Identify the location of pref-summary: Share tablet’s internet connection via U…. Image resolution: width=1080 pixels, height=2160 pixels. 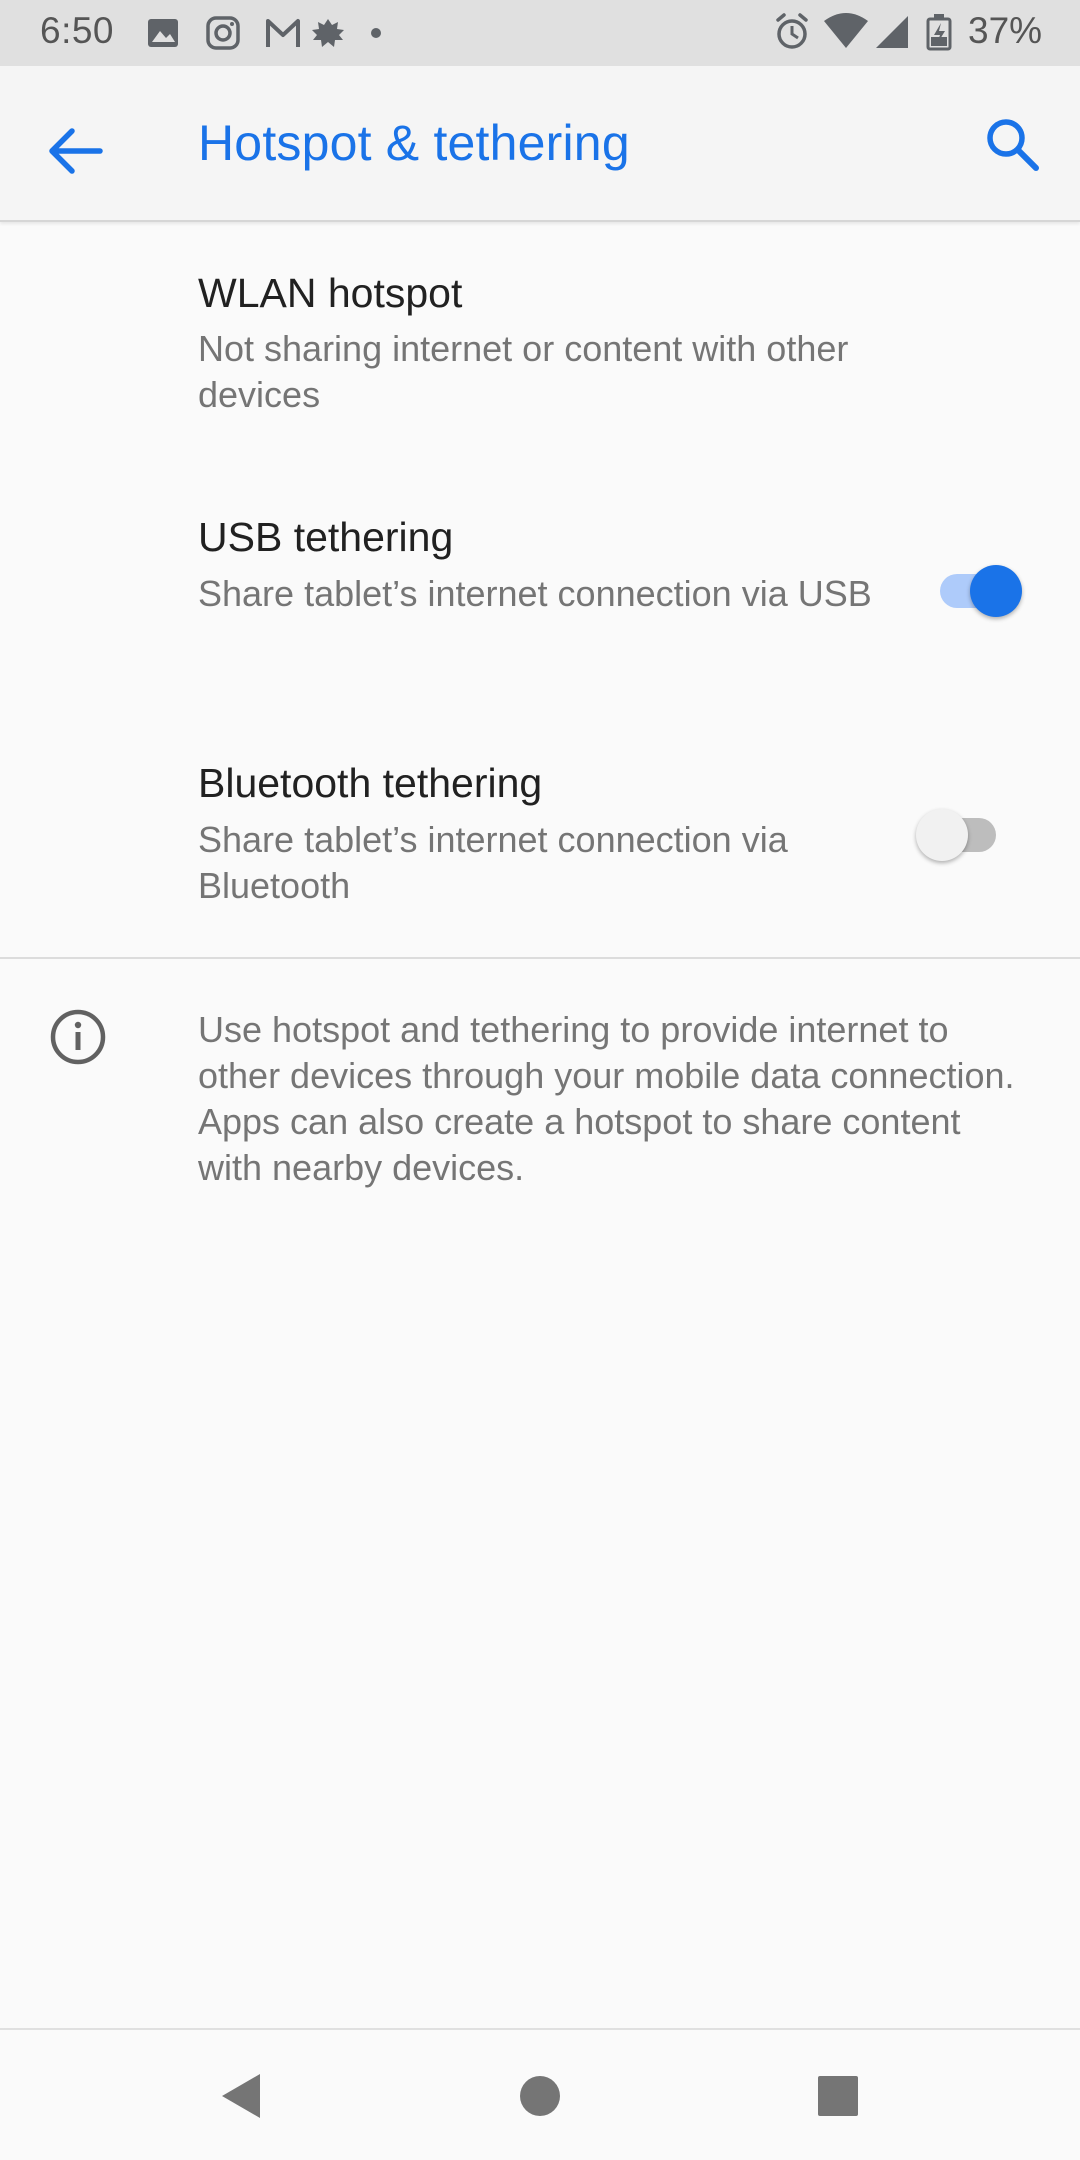
(535, 593).